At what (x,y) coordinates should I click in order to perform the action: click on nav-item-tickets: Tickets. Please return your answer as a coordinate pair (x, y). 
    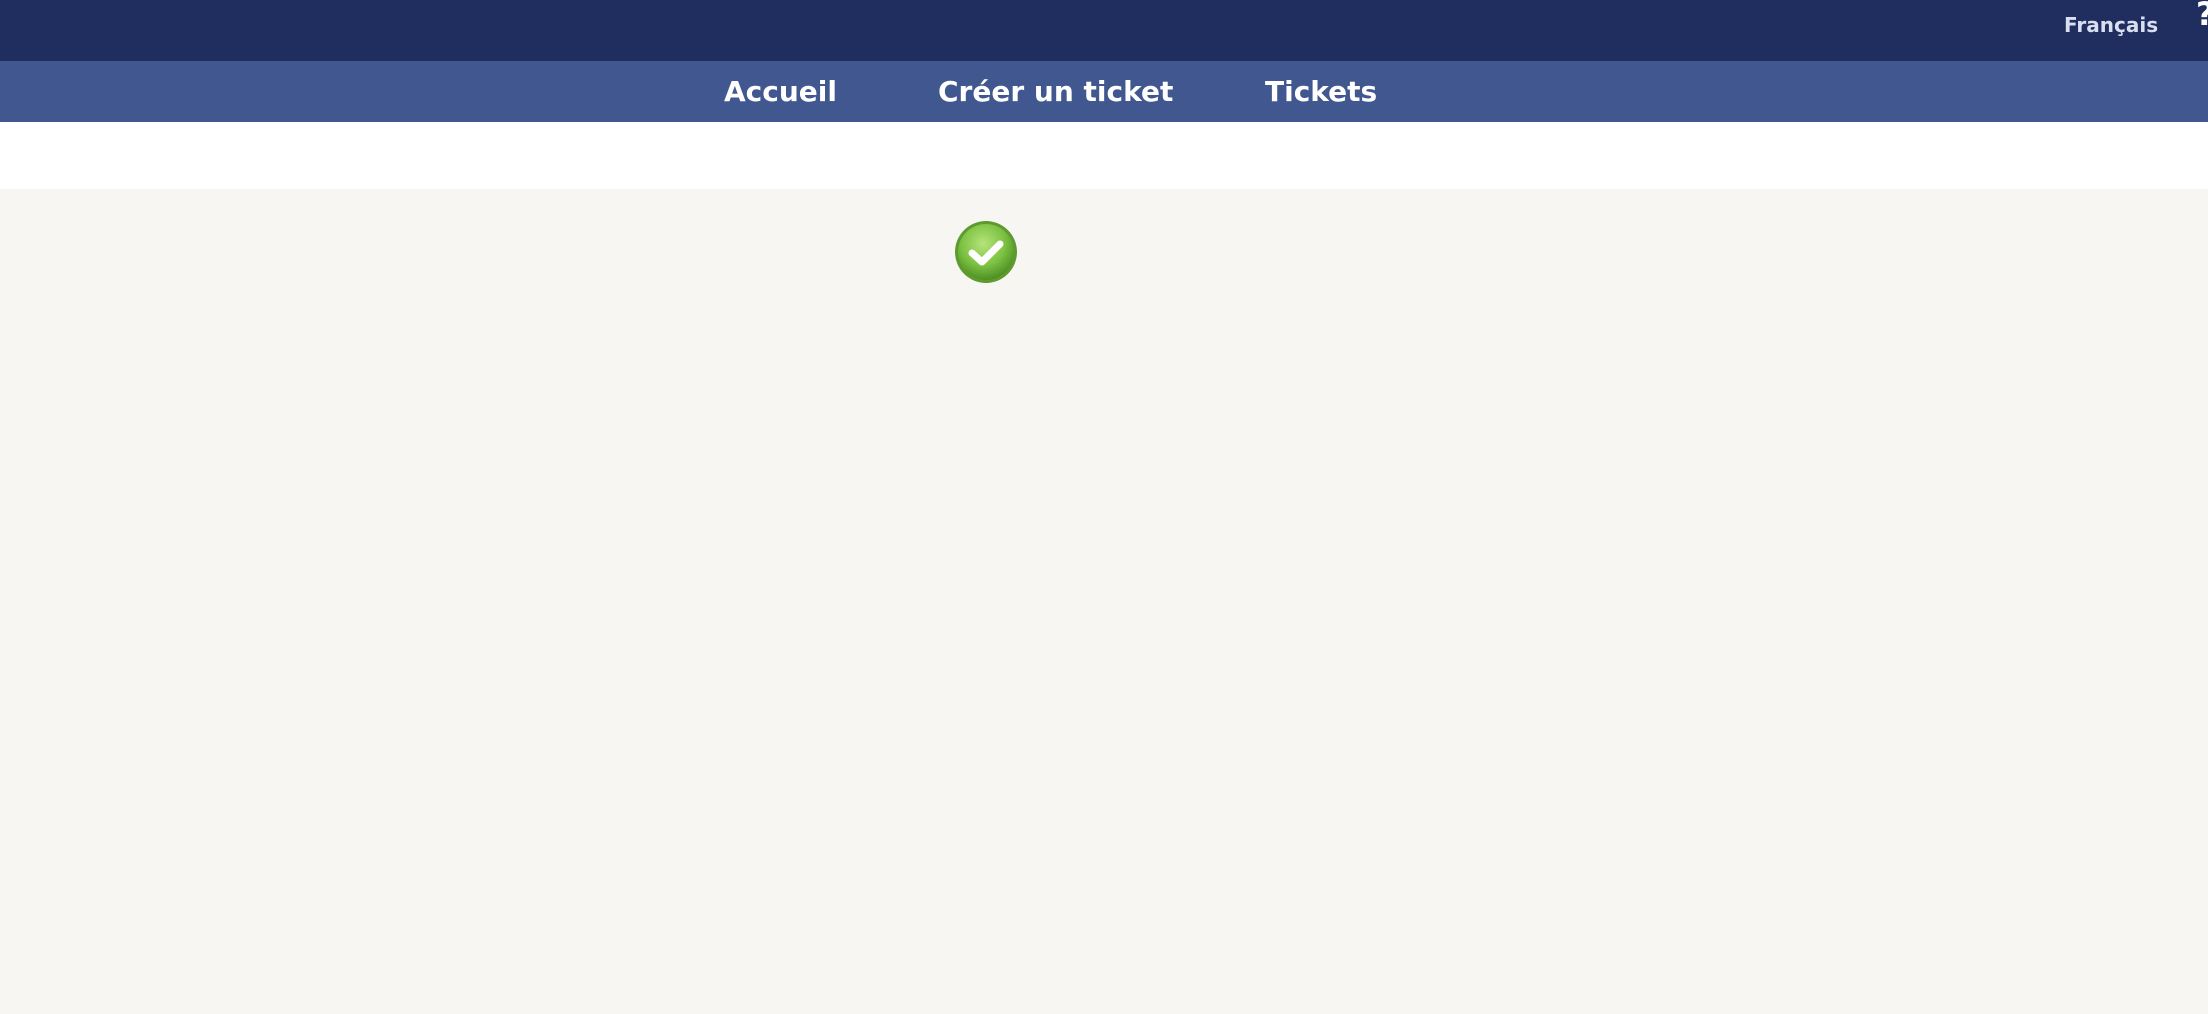
    Looking at the image, I should click on (1321, 91).